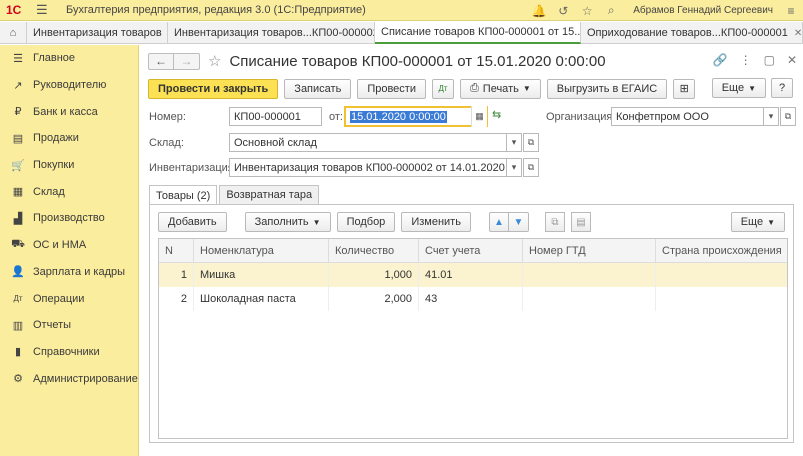  Describe the element at coordinates (69, 111) in the screenshot. I see `sidebar-item-bank: ₽ Банк и касса` at that location.